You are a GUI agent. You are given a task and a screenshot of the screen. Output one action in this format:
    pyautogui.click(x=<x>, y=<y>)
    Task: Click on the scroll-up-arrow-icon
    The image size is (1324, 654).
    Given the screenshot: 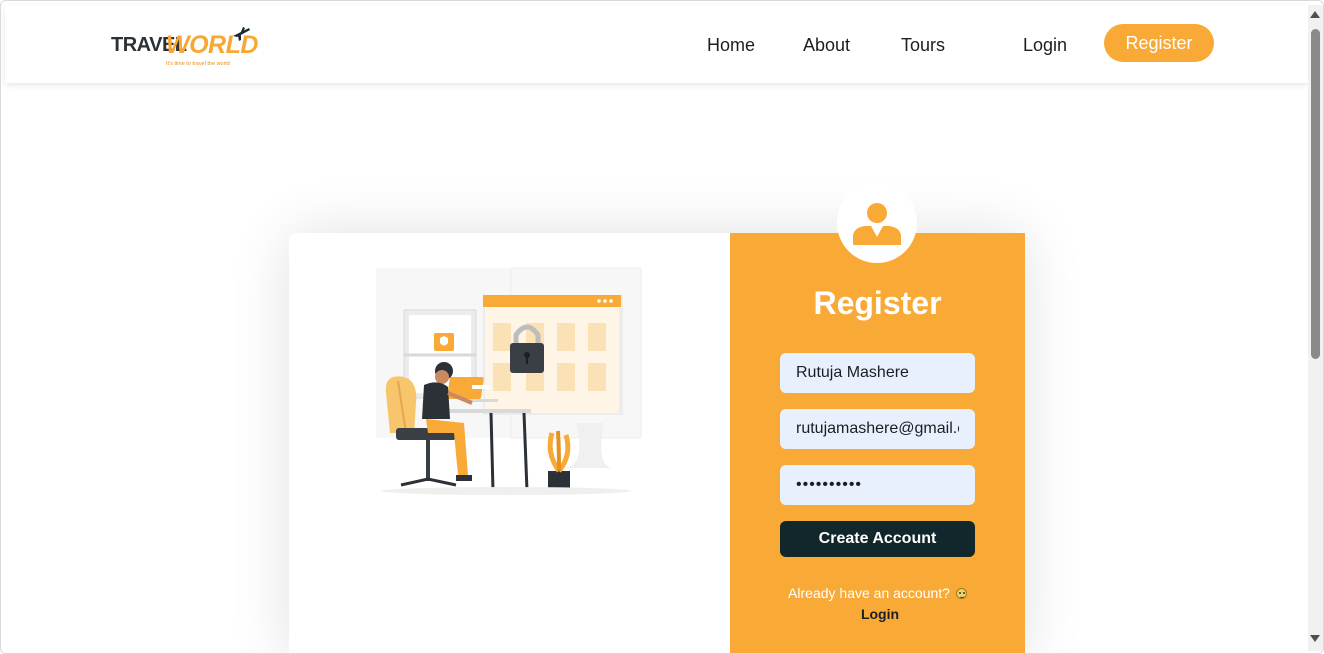 What is the action you would take?
    pyautogui.click(x=1315, y=14)
    